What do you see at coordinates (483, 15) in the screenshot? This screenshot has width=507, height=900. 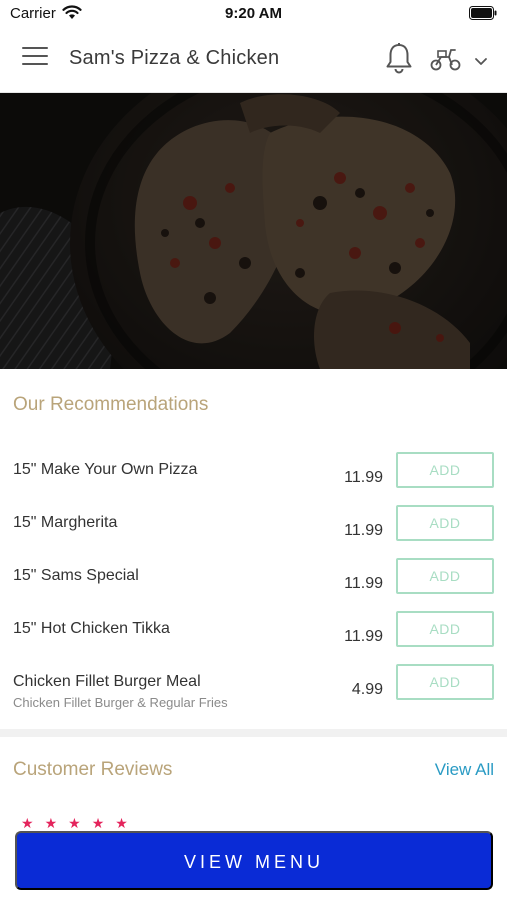 I see `battery-icon` at bounding box center [483, 15].